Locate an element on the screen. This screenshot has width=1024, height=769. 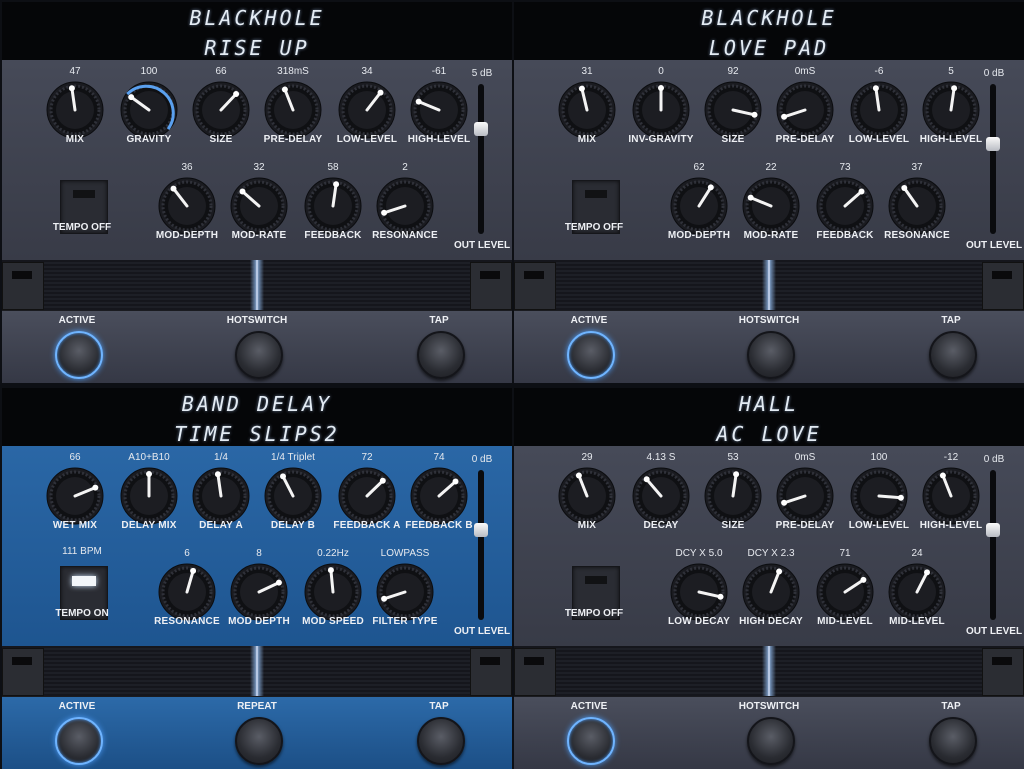
footswitch-repeat: REPEAT is located at coordinates (257, 734).